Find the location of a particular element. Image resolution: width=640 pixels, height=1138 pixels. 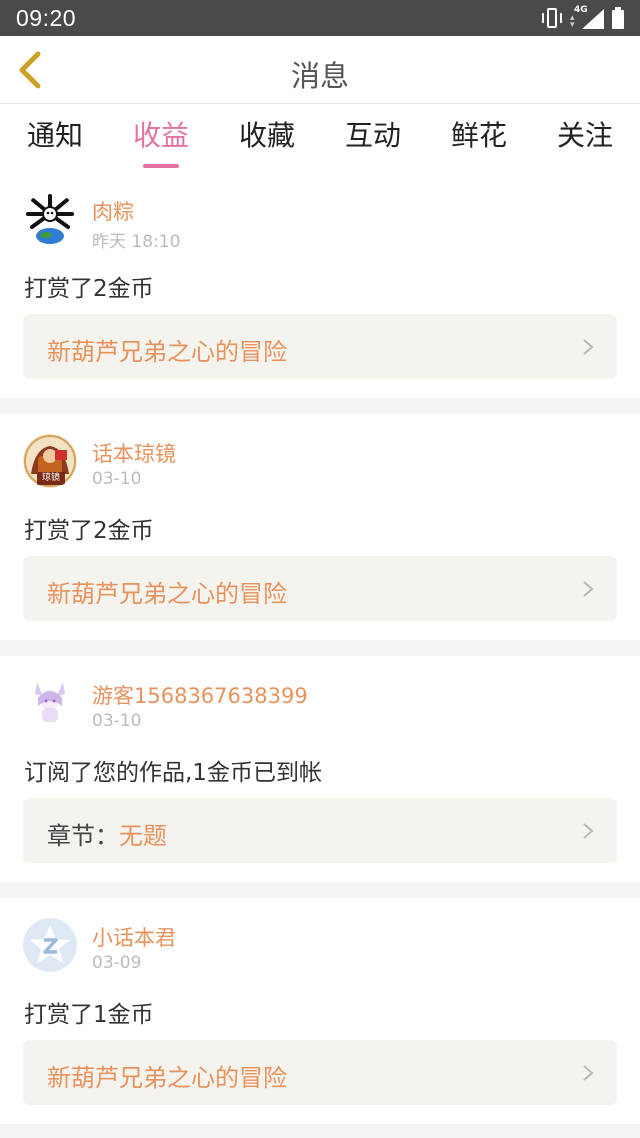

tab-favorites: 收藏 is located at coordinates (267, 134).